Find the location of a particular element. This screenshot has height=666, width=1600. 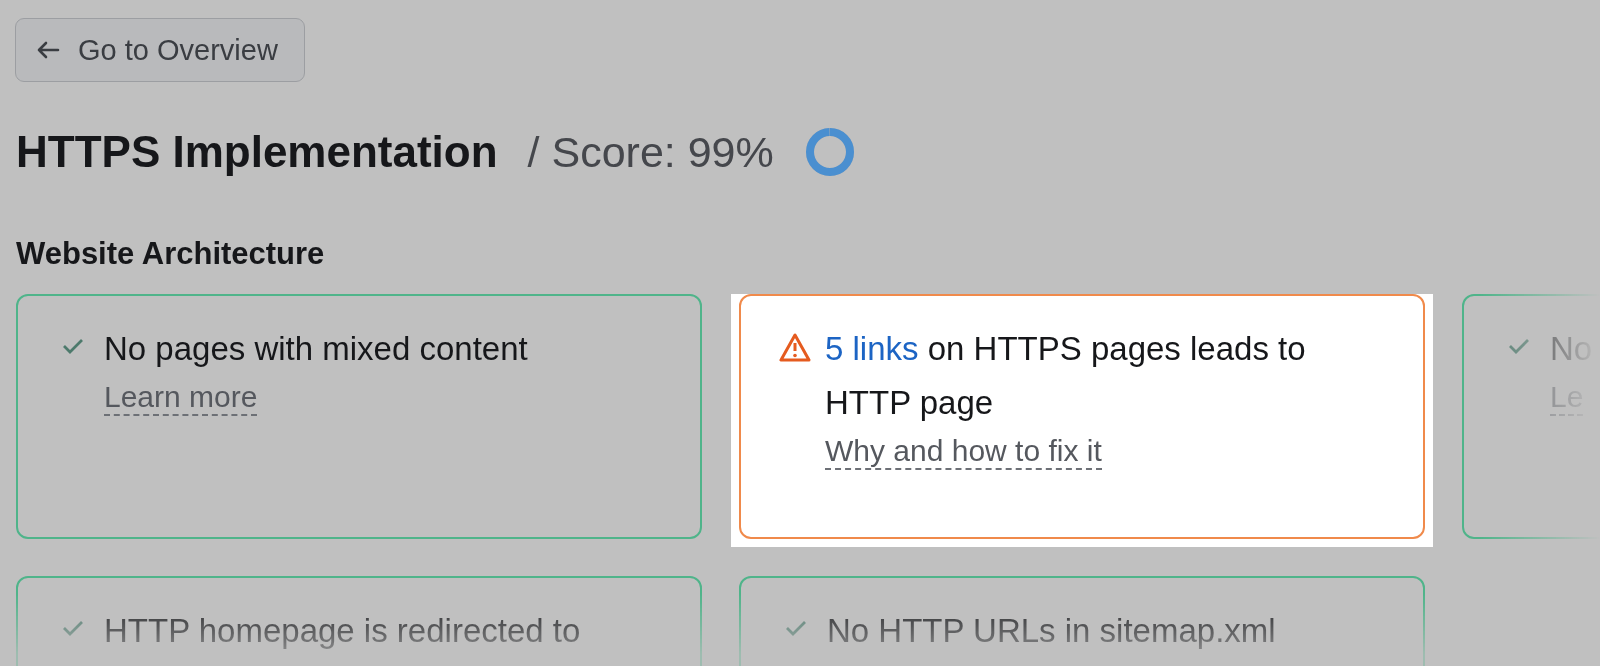

back-button: Go to Overview is located at coordinates (160, 50).